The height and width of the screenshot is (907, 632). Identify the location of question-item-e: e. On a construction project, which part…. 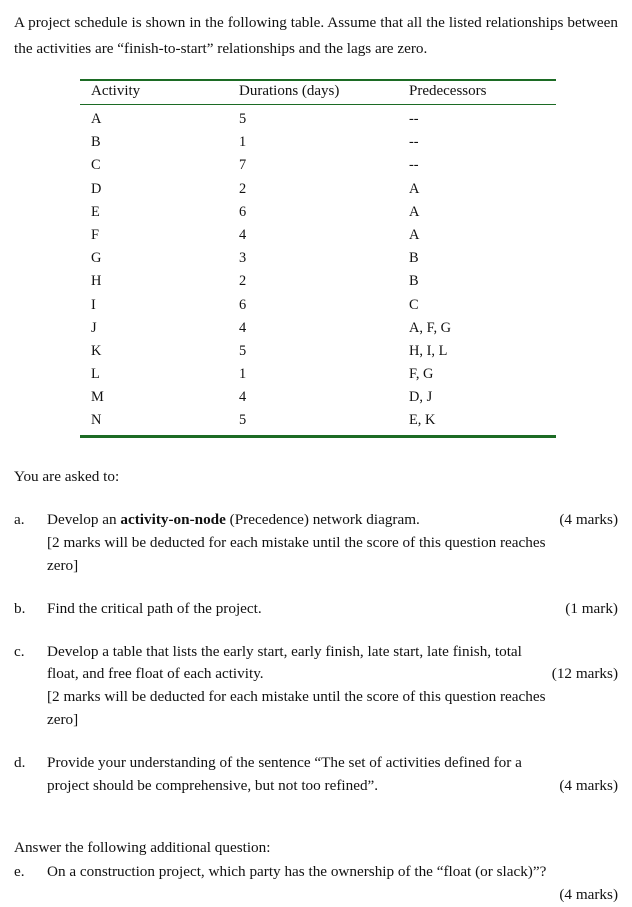
(316, 884).